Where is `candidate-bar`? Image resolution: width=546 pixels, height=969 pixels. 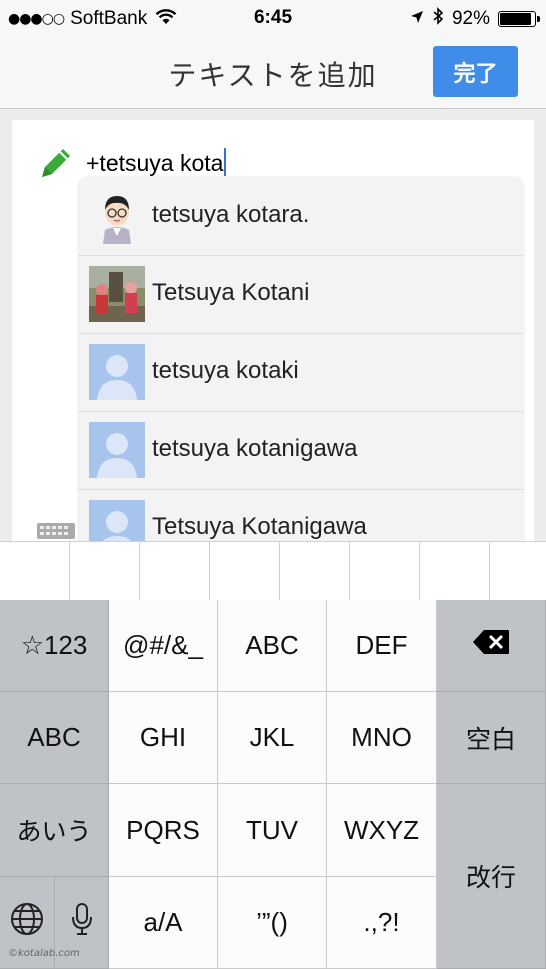 candidate-bar is located at coordinates (273, 571).